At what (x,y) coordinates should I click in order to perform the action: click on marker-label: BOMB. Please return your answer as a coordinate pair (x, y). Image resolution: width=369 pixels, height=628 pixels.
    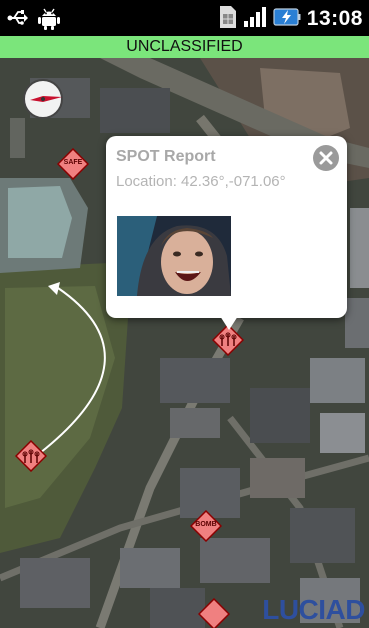
    Looking at the image, I should click on (206, 524).